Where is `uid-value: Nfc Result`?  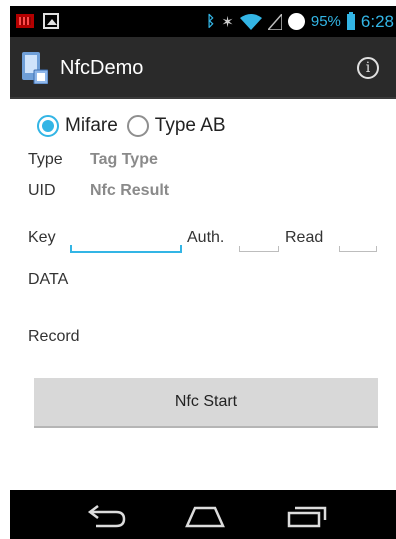
uid-value: Nfc Result is located at coordinates (130, 190).